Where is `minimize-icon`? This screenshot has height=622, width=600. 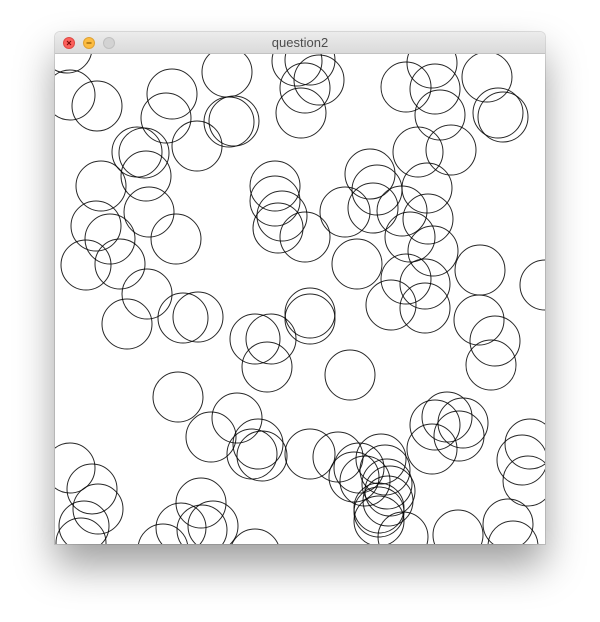 minimize-icon is located at coordinates (89, 43).